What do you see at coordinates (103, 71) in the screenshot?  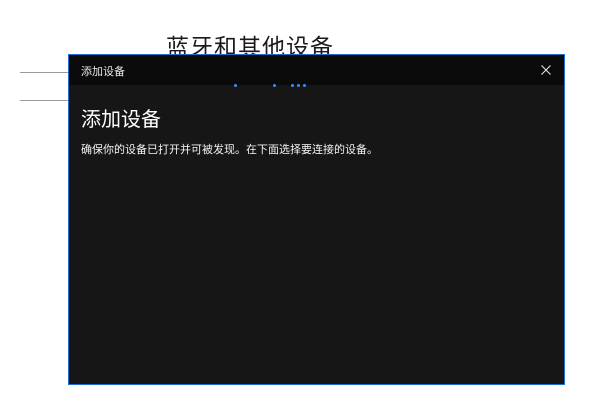 I see `dialog-window-title: 添加设备` at bounding box center [103, 71].